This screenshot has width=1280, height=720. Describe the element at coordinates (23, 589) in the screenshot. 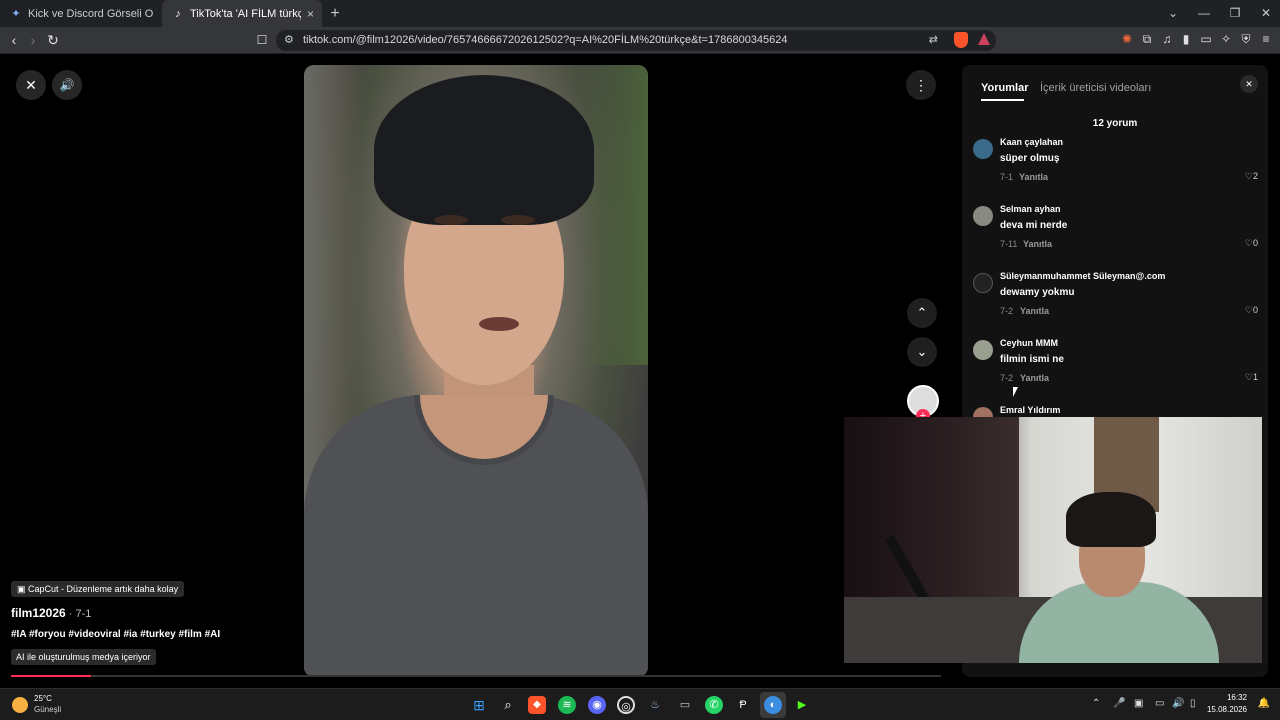

I see `capcut-icon: ▣` at that location.